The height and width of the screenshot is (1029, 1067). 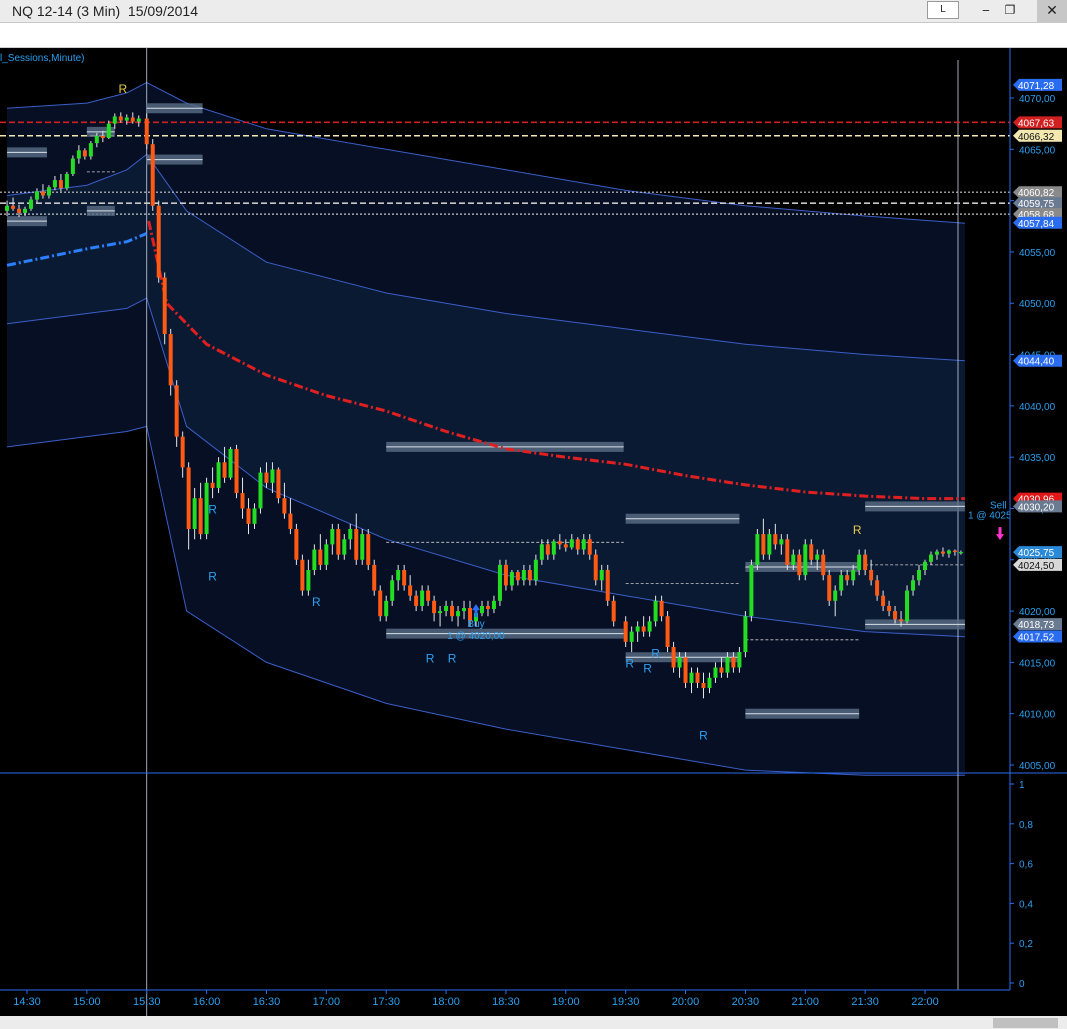 What do you see at coordinates (943, 10) in the screenshot?
I see `lock-button: L` at bounding box center [943, 10].